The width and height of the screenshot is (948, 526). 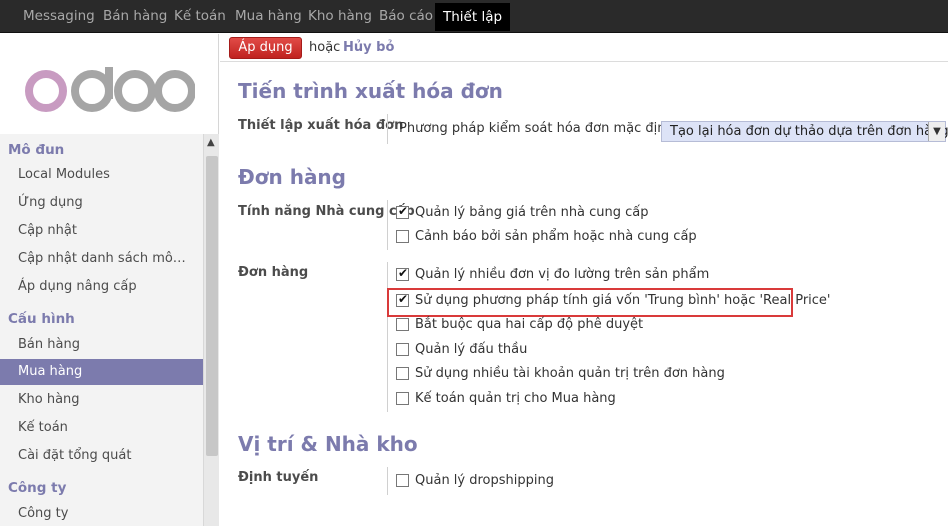 What do you see at coordinates (101, 287) in the screenshot?
I see `sidebar-item-apply-upgrades: Áp dụng nâng cấp` at bounding box center [101, 287].